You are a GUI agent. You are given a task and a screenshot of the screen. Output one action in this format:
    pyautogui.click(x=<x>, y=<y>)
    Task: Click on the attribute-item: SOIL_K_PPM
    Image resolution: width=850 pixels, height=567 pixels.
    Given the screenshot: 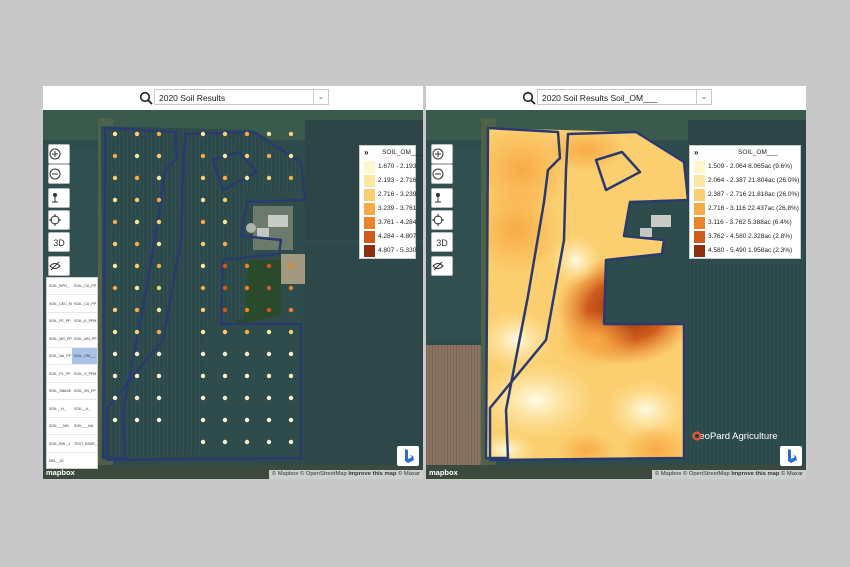 What is the action you would take?
    pyautogui.click(x=84, y=321)
    